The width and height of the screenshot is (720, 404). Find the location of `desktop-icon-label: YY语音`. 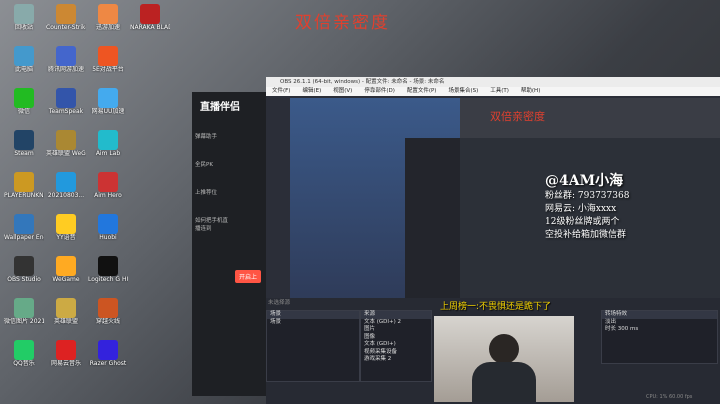

desktop-icon-label: YY语音 is located at coordinates (66, 237).